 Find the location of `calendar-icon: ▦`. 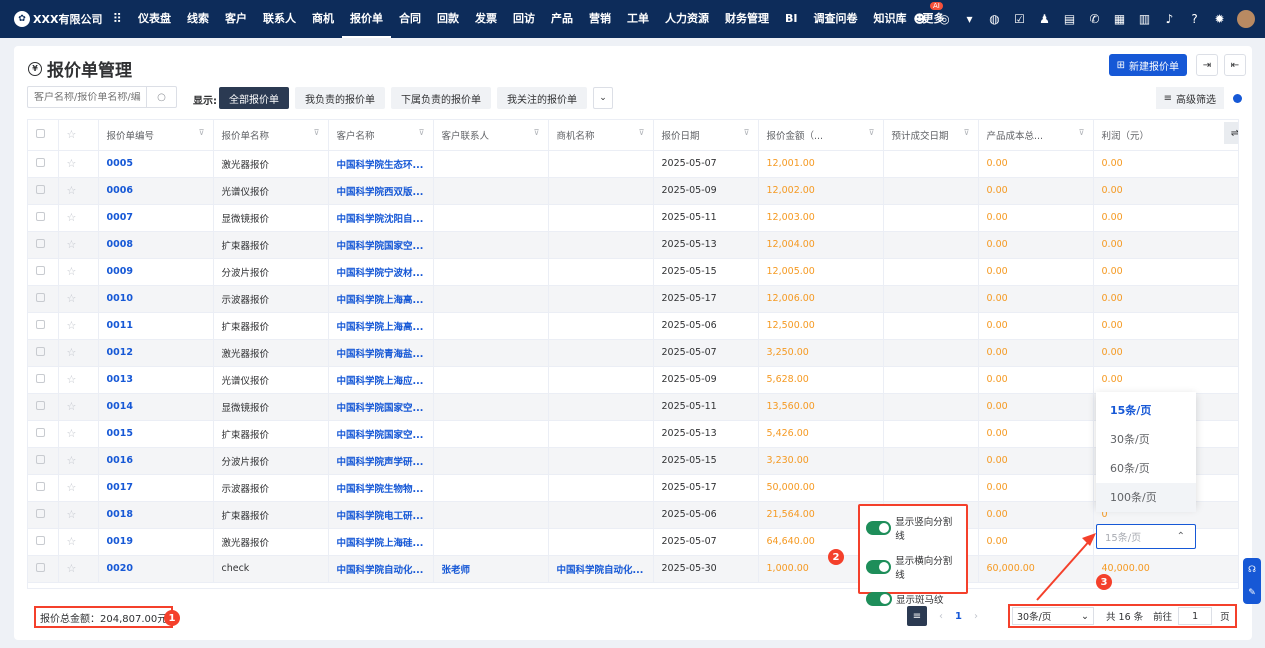

calendar-icon: ▦ is located at coordinates (1119, 19).